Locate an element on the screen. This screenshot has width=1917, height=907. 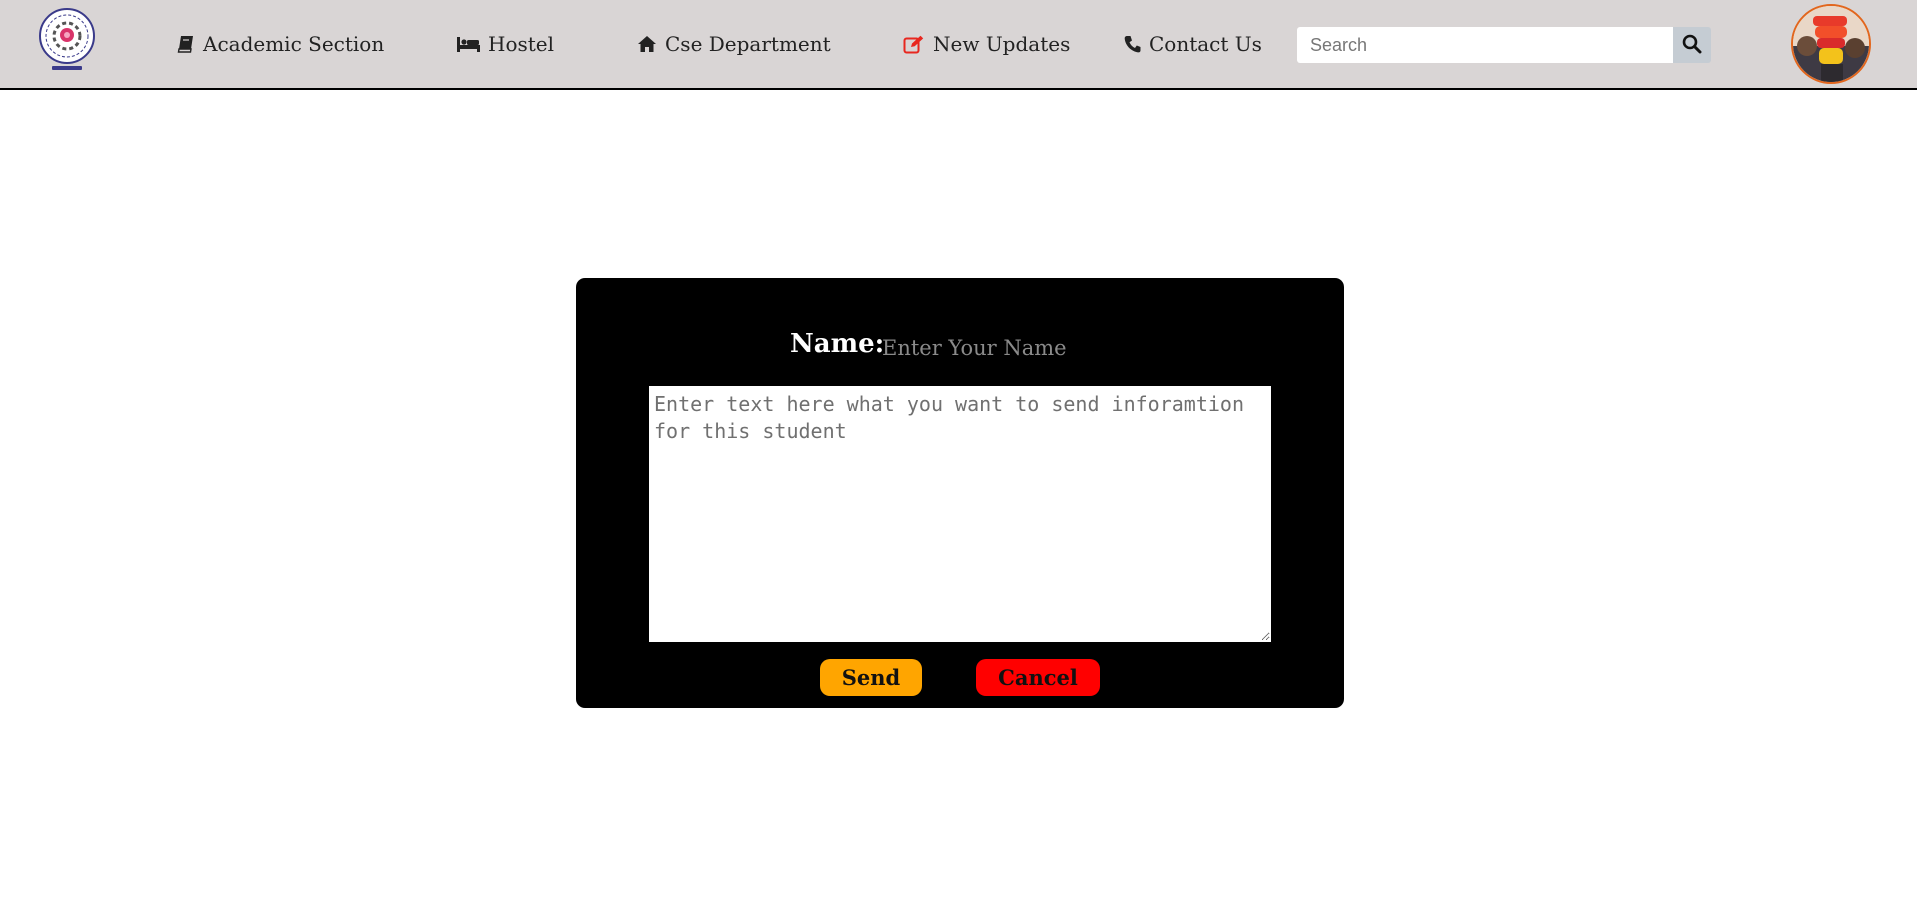
book-icon is located at coordinates (186, 44).